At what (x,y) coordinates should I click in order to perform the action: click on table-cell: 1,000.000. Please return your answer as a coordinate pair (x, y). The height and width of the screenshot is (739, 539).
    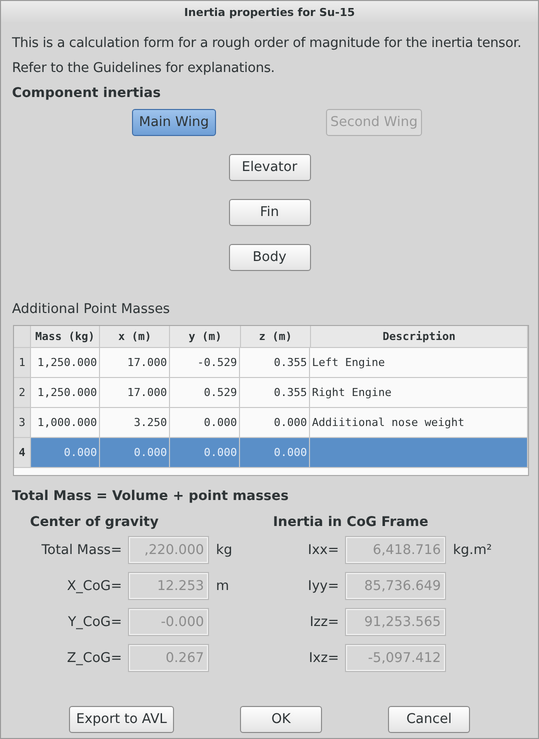
    Looking at the image, I should click on (65, 422).